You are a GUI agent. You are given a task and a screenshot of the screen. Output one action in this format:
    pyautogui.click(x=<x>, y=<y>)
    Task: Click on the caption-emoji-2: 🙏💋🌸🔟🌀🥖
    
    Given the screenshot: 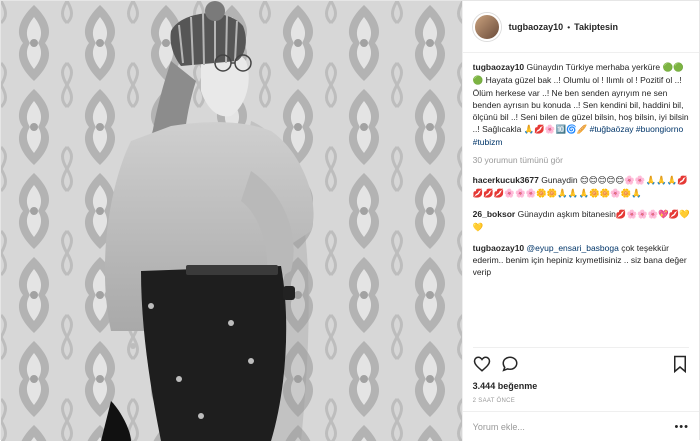 What is the action you would take?
    pyautogui.click(x=555, y=130)
    